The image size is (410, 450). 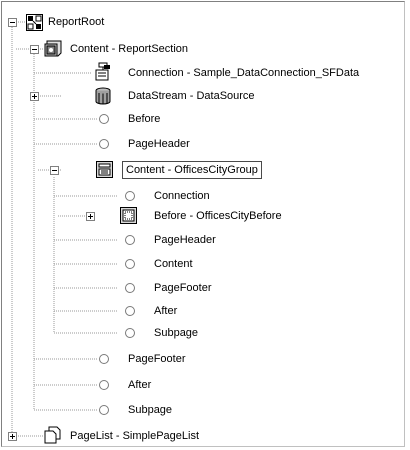 I want to click on tree-node-group-content: Content, so click(x=173, y=264).